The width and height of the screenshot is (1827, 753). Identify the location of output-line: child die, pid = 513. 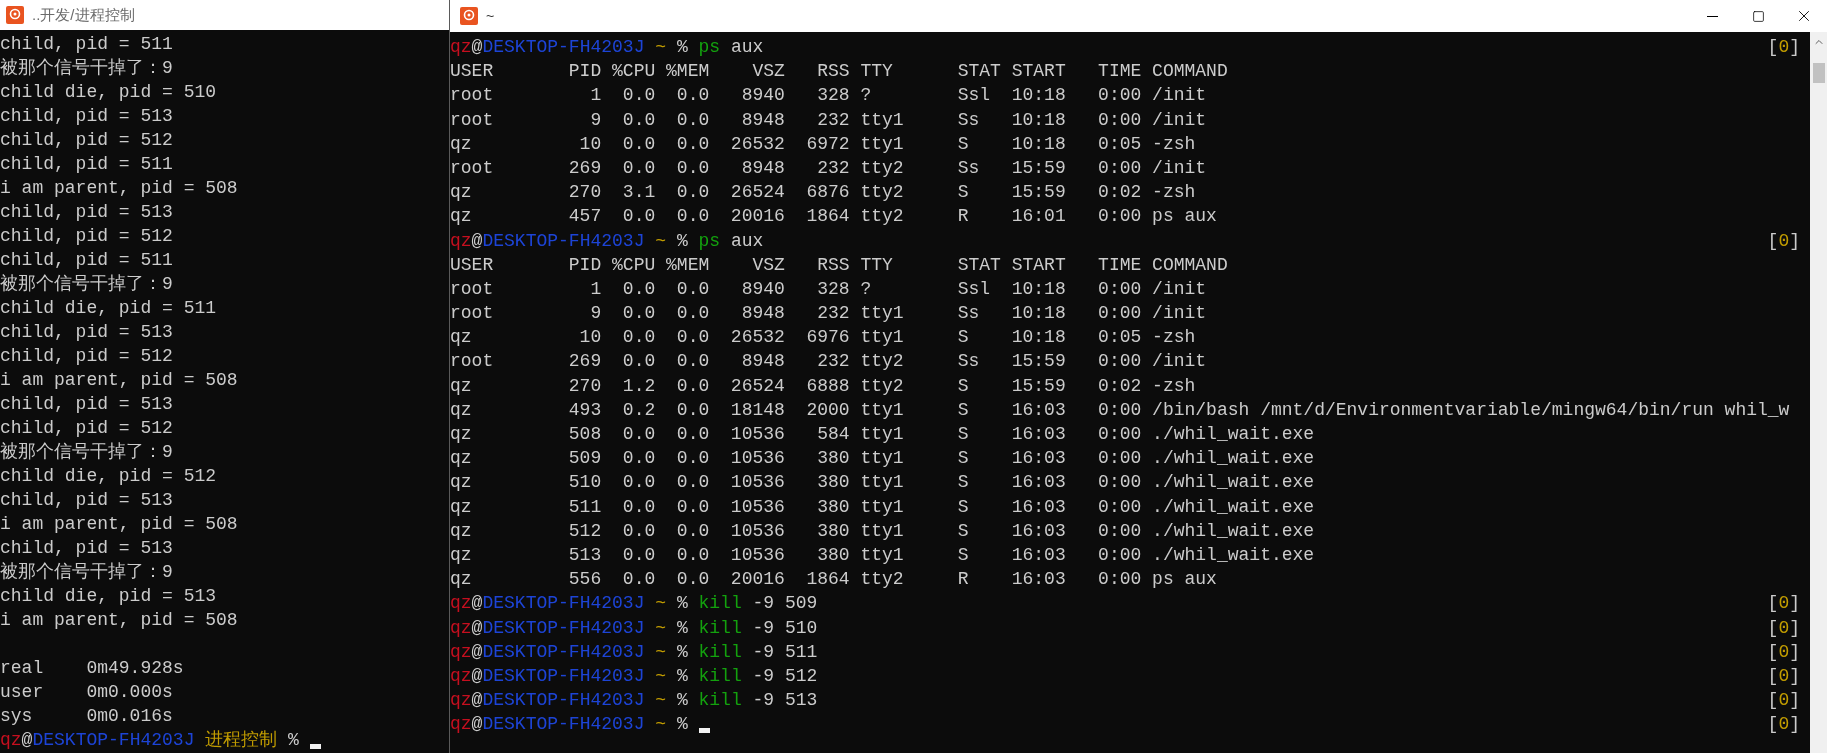
(108, 596).